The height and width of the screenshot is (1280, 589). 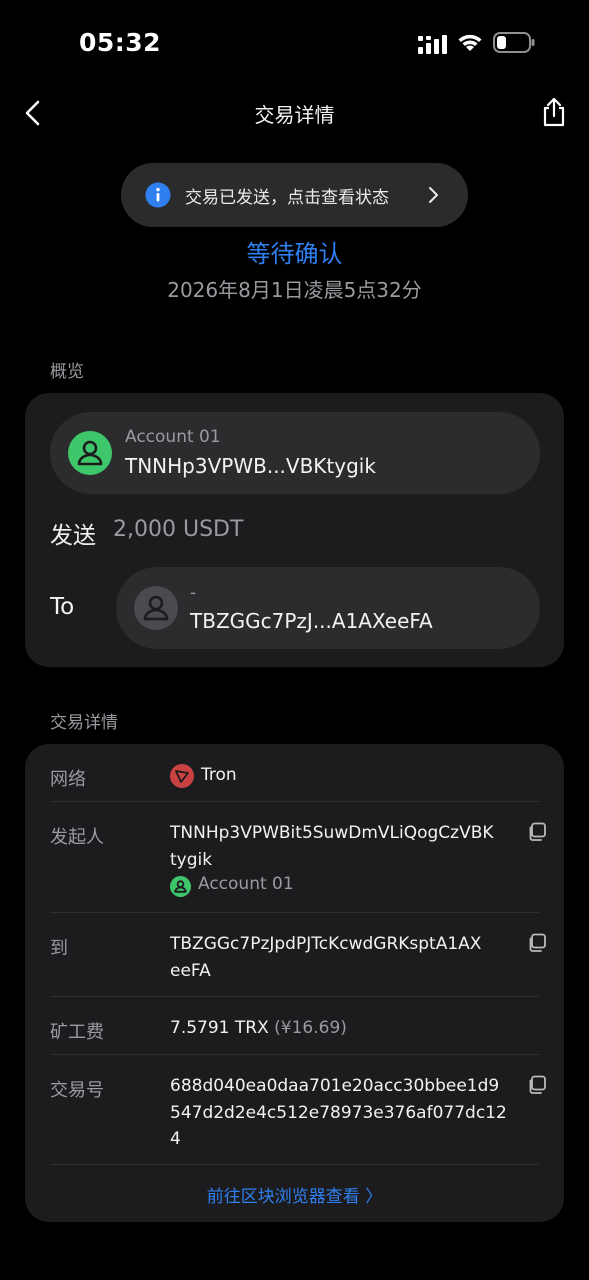 I want to click on transaction-datetime: 2026年8月1日凌晨5点32分, so click(x=294, y=290).